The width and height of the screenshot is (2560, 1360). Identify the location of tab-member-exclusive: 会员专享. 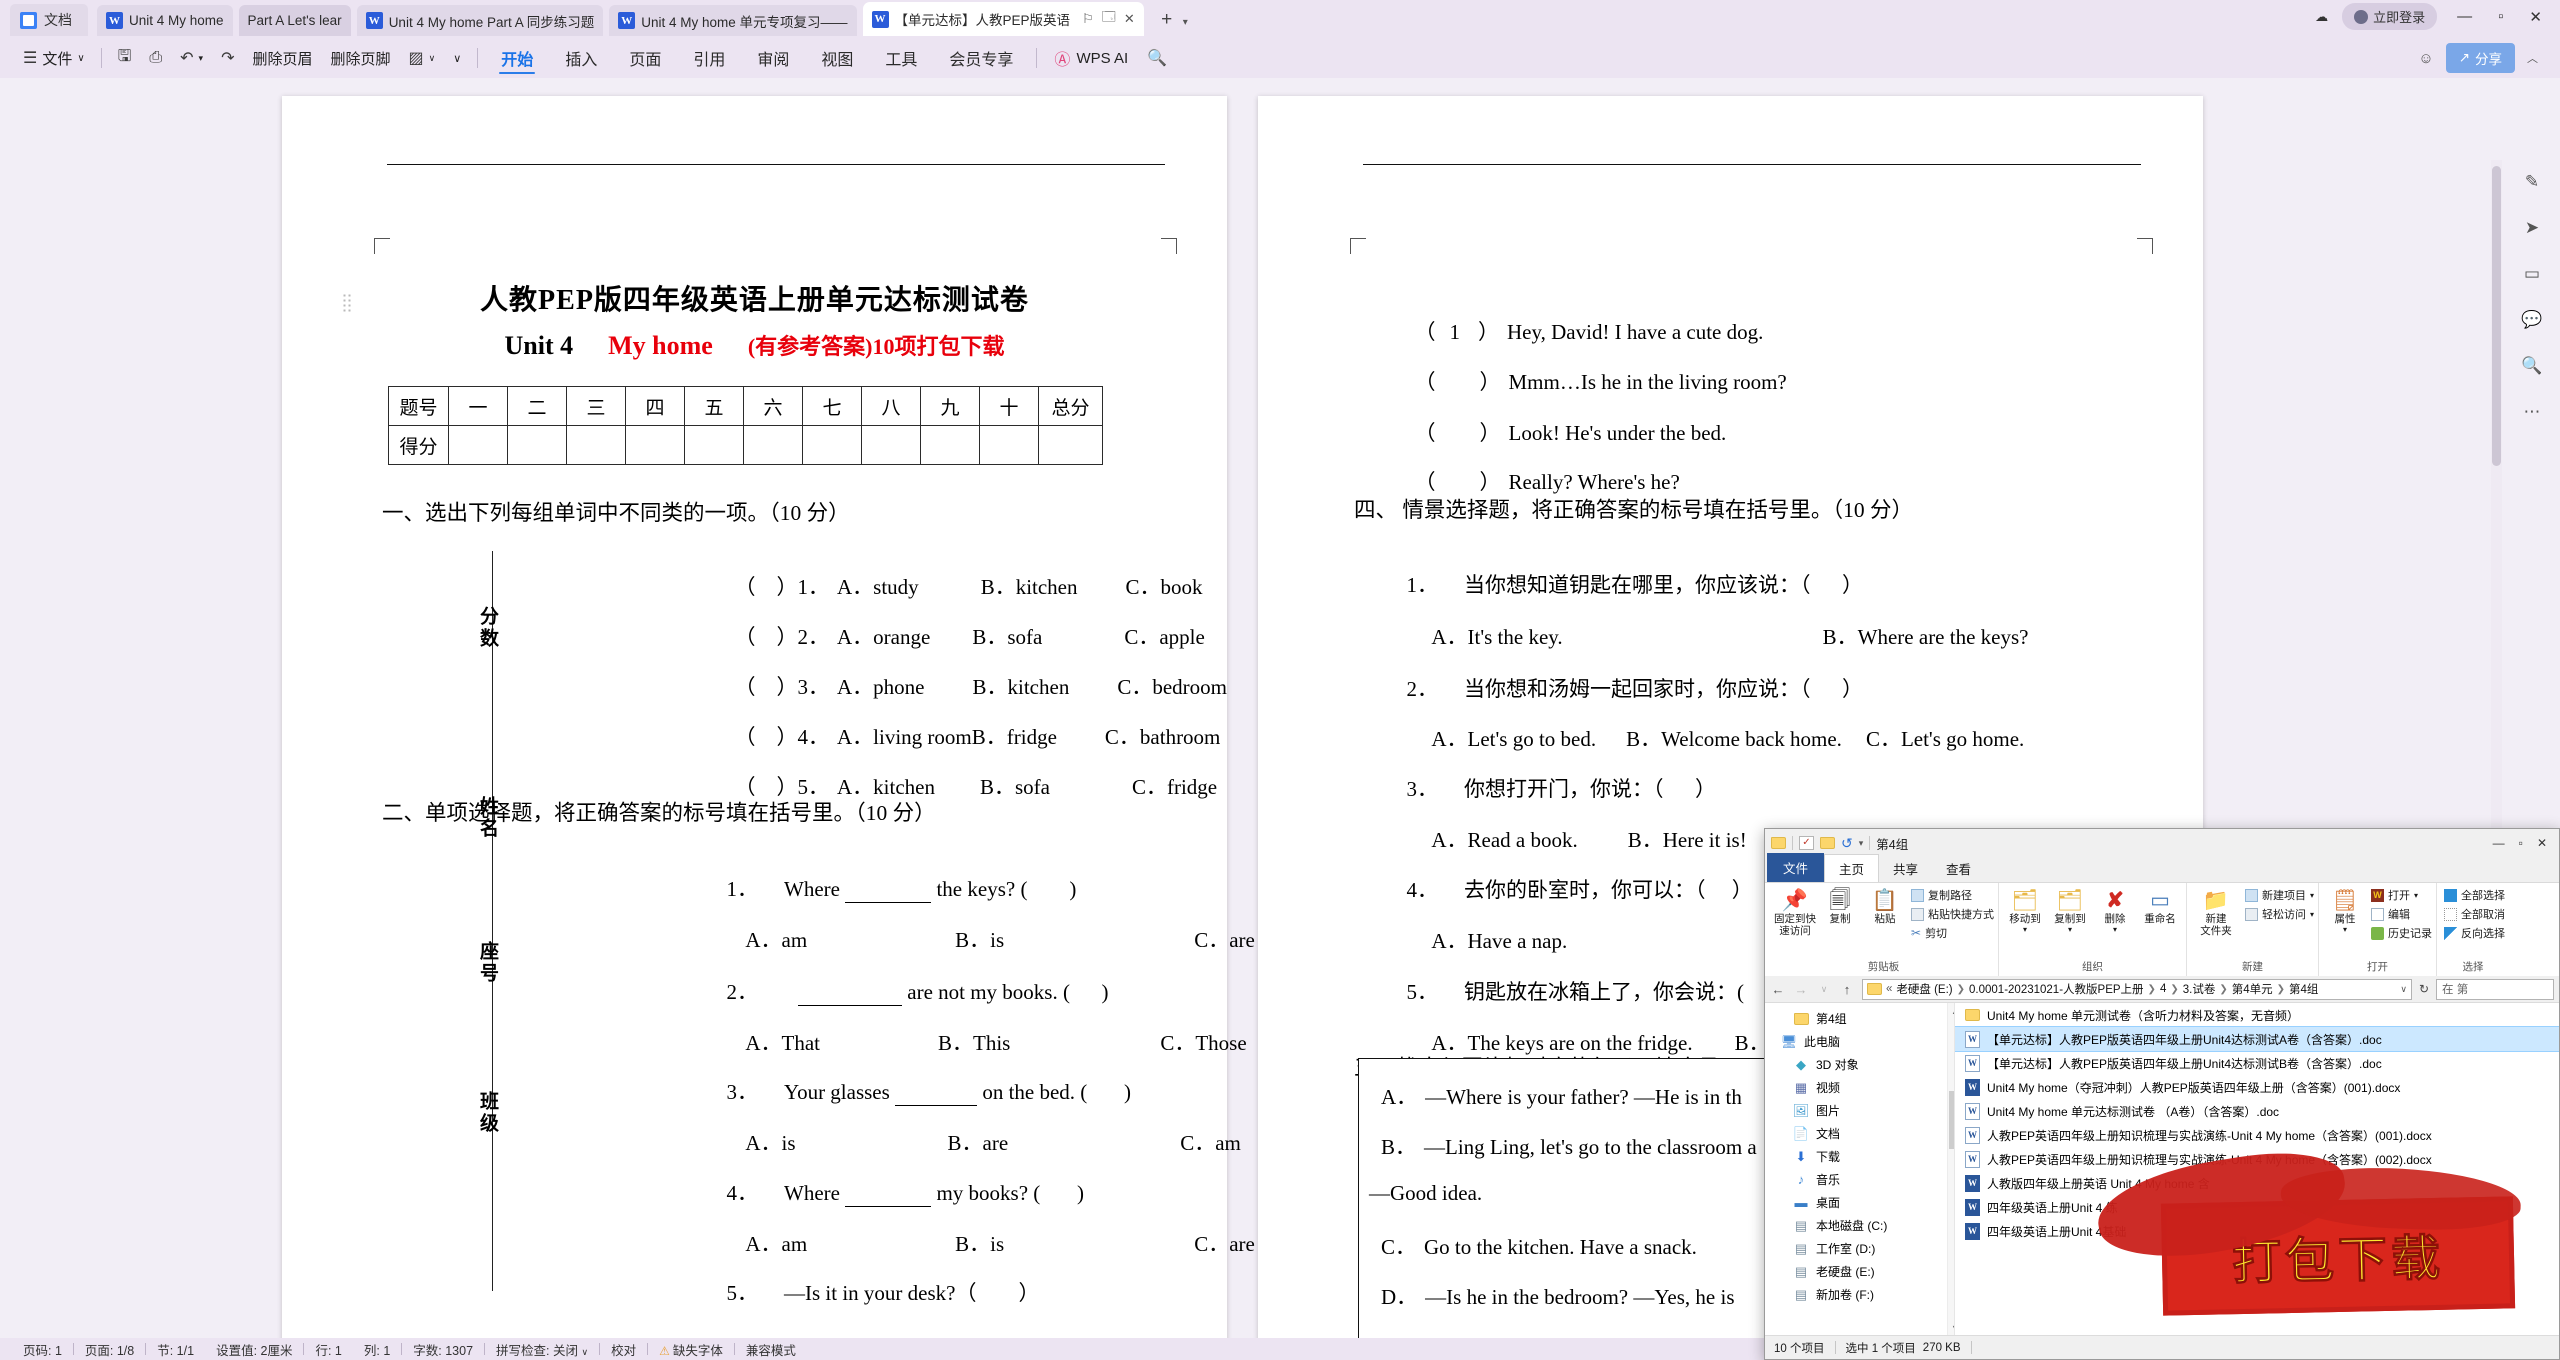
(981, 58).